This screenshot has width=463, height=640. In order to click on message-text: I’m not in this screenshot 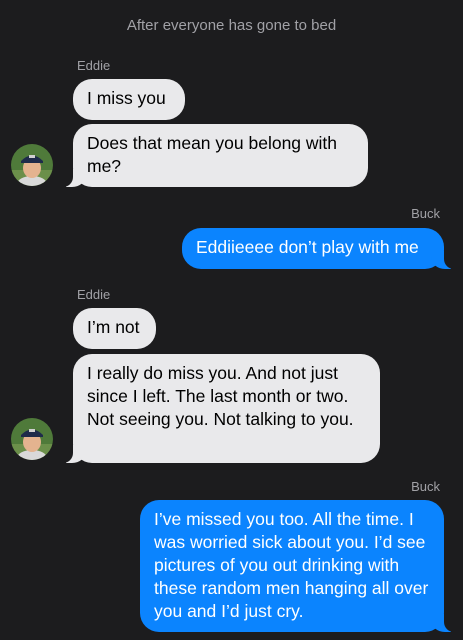, I will do `click(113, 327)`.